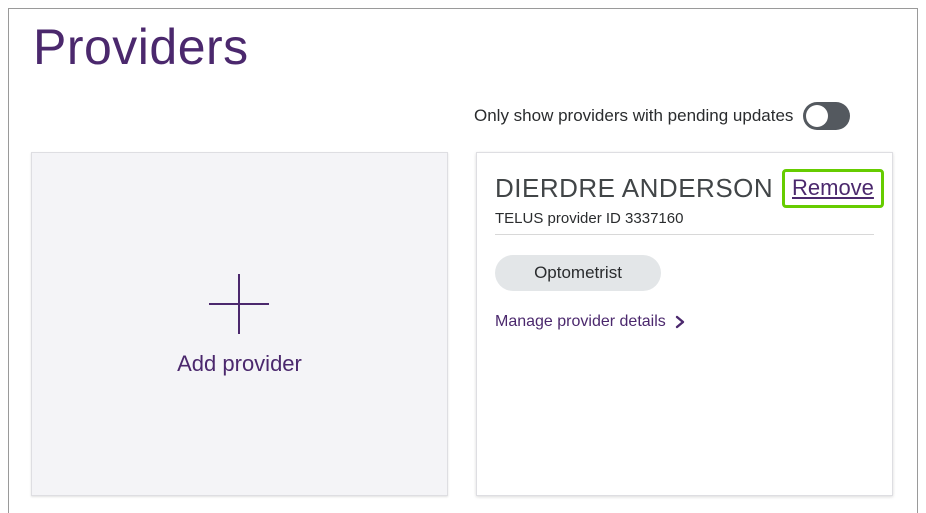 This screenshot has height=513, width=926. I want to click on add-provider-label: Add provider, so click(239, 363).